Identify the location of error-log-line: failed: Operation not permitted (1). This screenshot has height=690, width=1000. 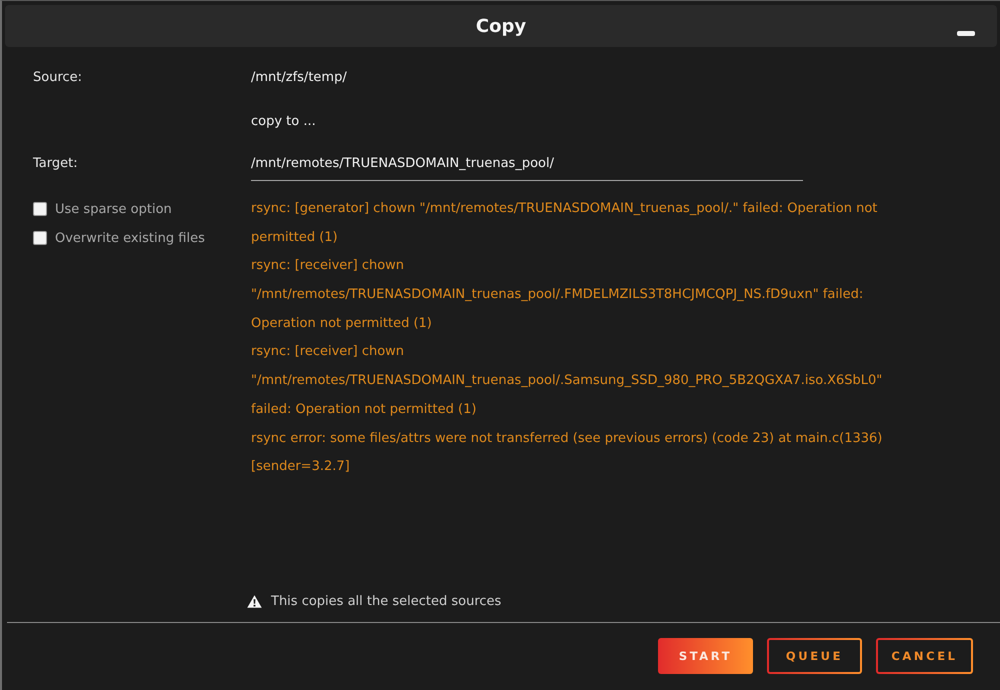
(364, 409).